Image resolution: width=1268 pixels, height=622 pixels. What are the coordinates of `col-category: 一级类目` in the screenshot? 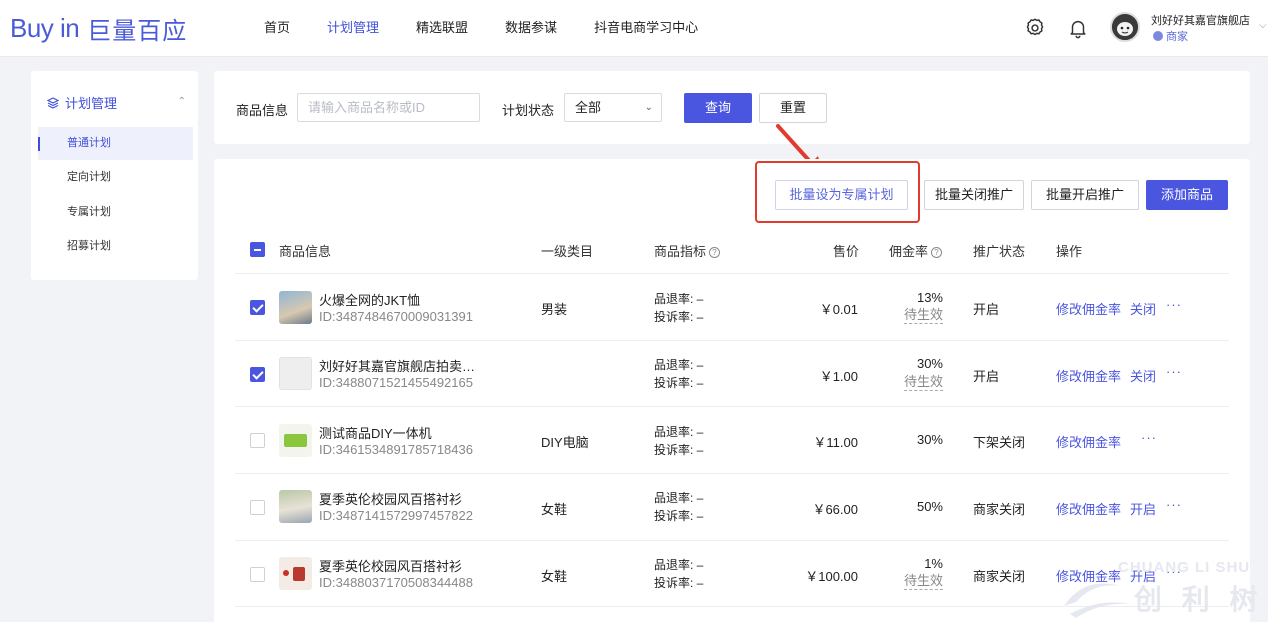 It's located at (567, 251).